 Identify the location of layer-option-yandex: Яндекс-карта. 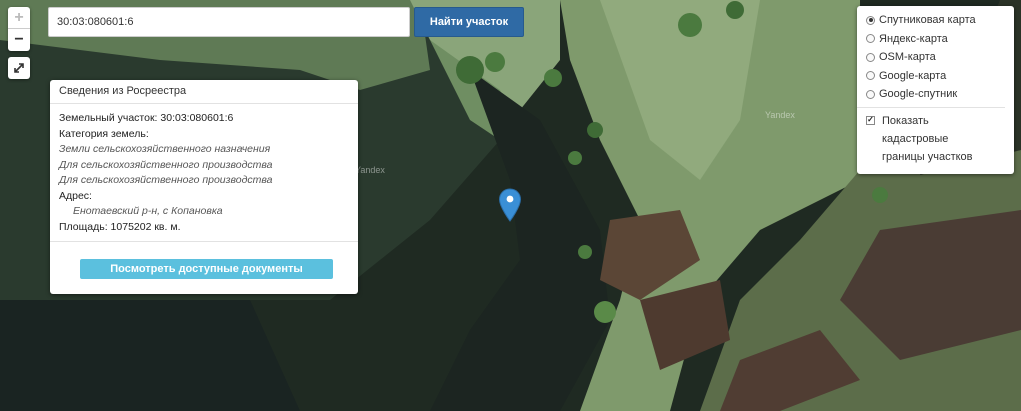
(940, 39).